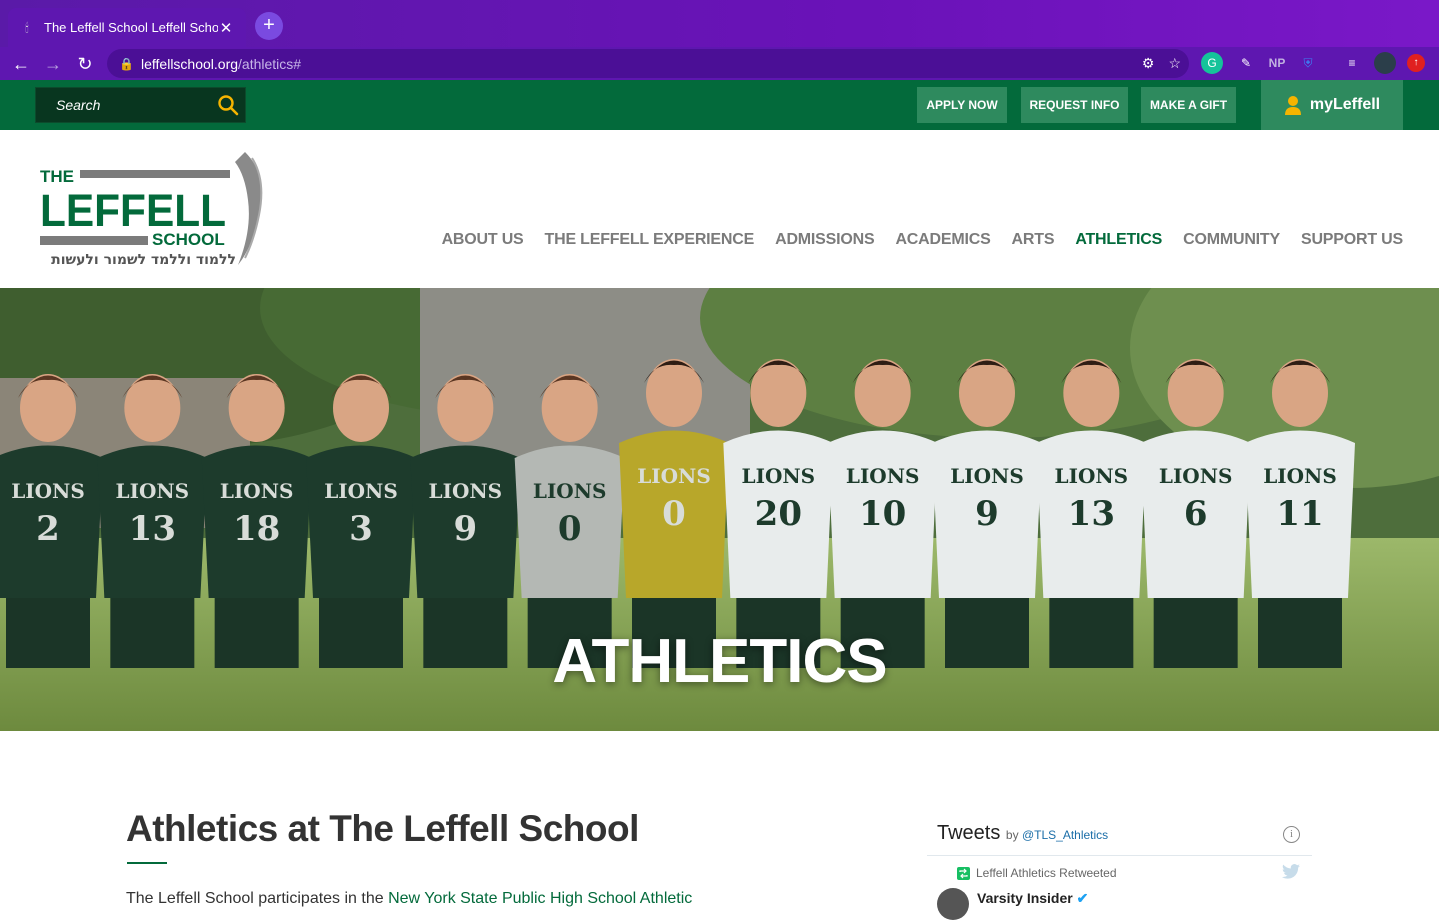 The width and height of the screenshot is (1439, 920). Describe the element at coordinates (1299, 514) in the screenshot. I see `jersey-number: 11` at that location.